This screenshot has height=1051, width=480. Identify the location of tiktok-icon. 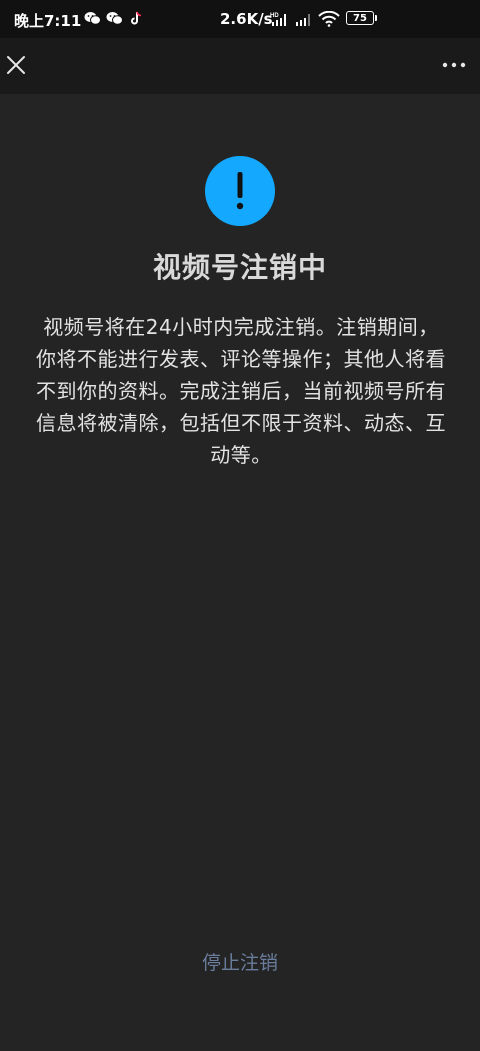
(136, 17).